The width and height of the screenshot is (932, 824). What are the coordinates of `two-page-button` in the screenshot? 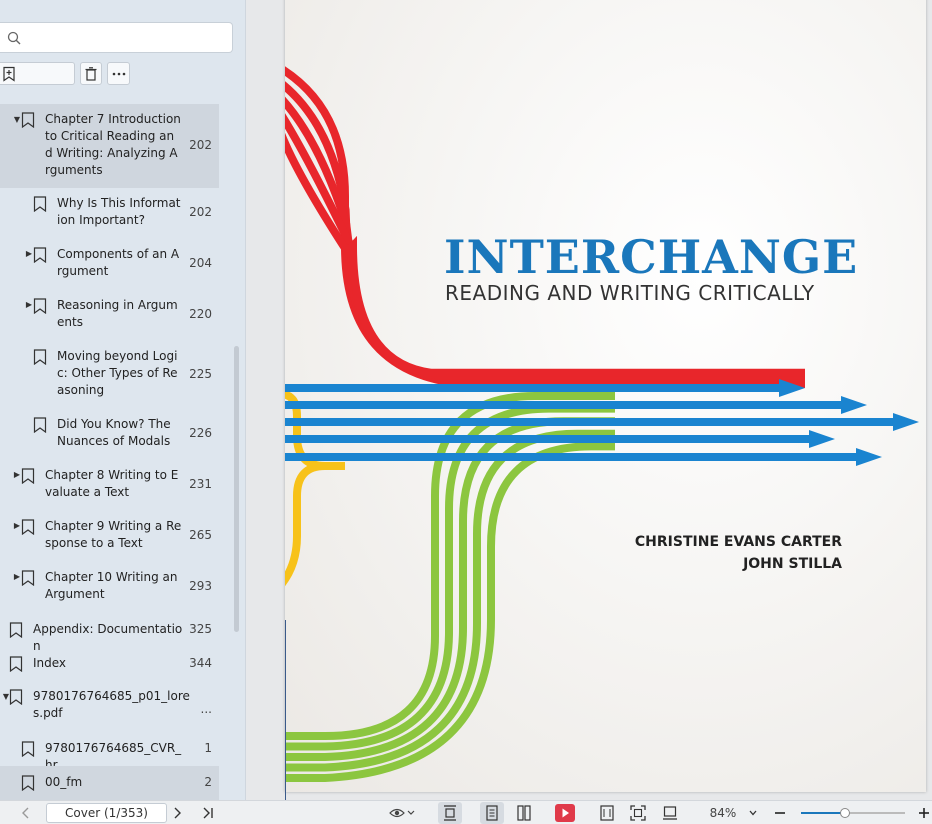 It's located at (524, 812).